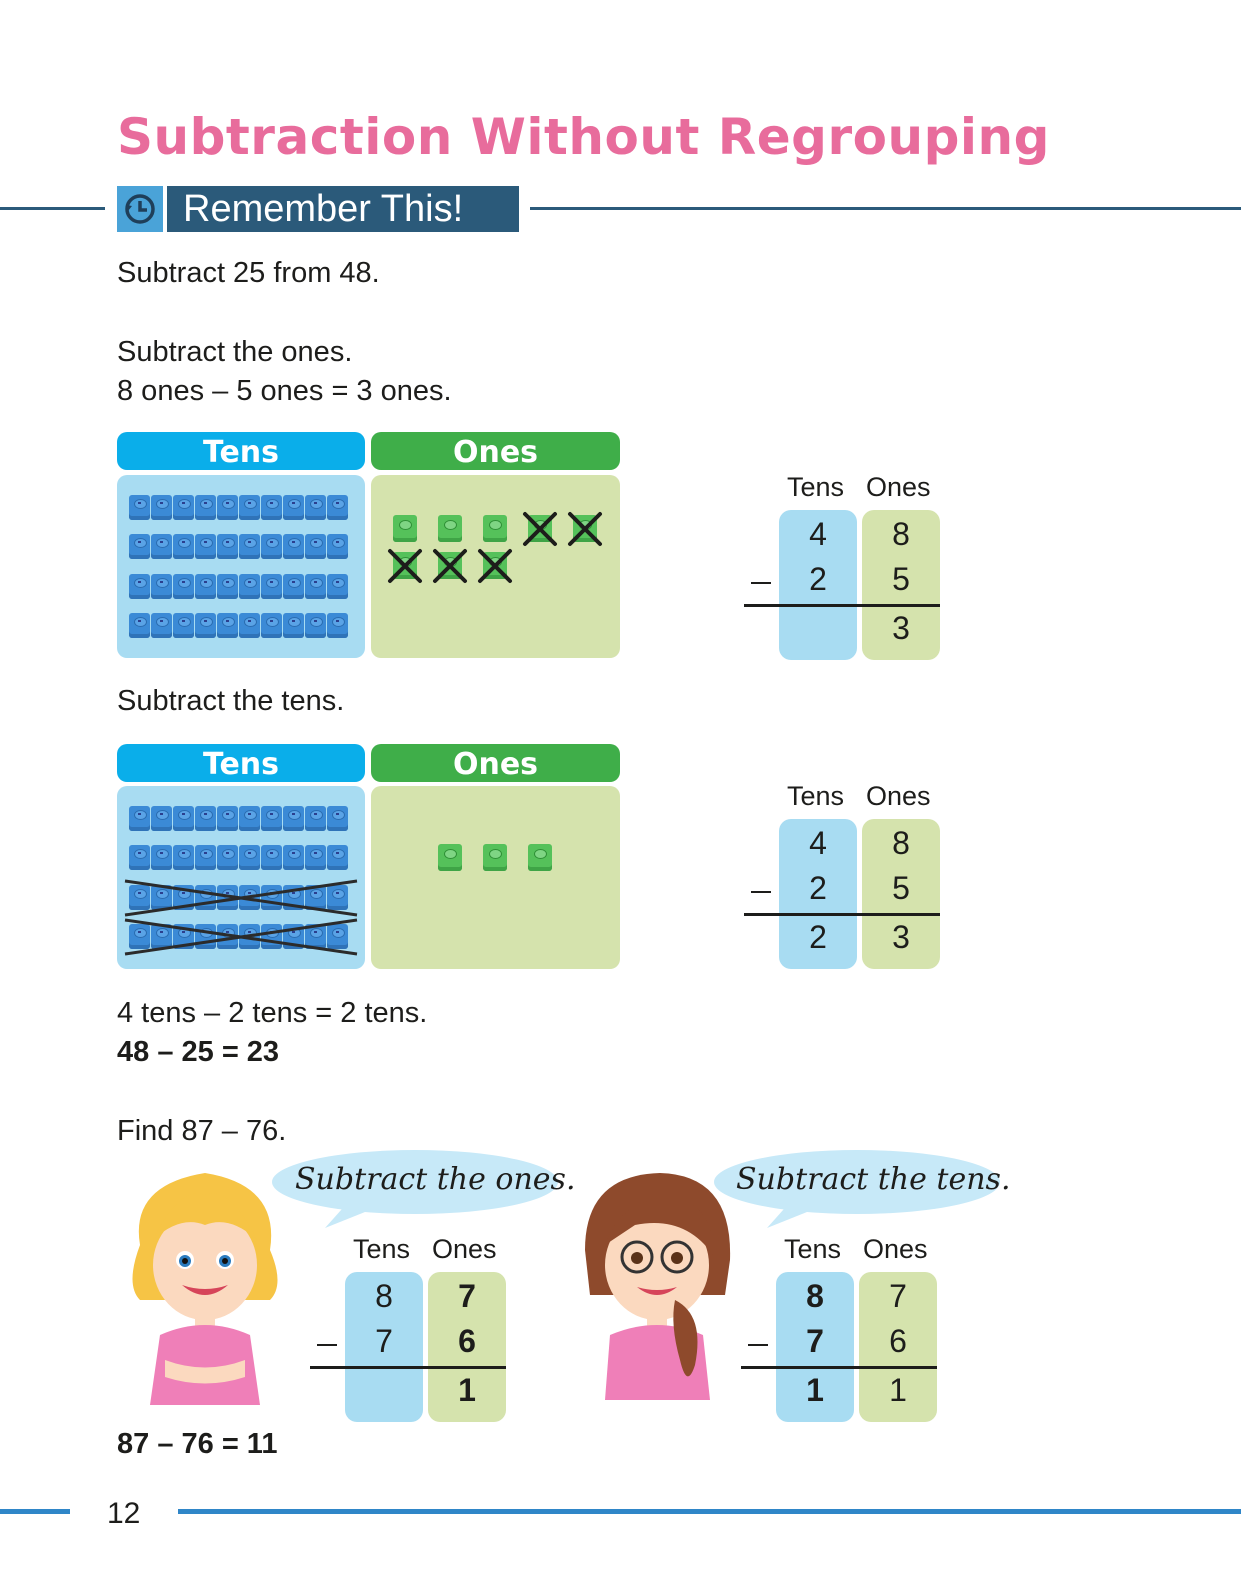 This screenshot has width=1241, height=1595. I want to click on speech-bubble-2-text: Subtract the tens., so click(873, 1179).